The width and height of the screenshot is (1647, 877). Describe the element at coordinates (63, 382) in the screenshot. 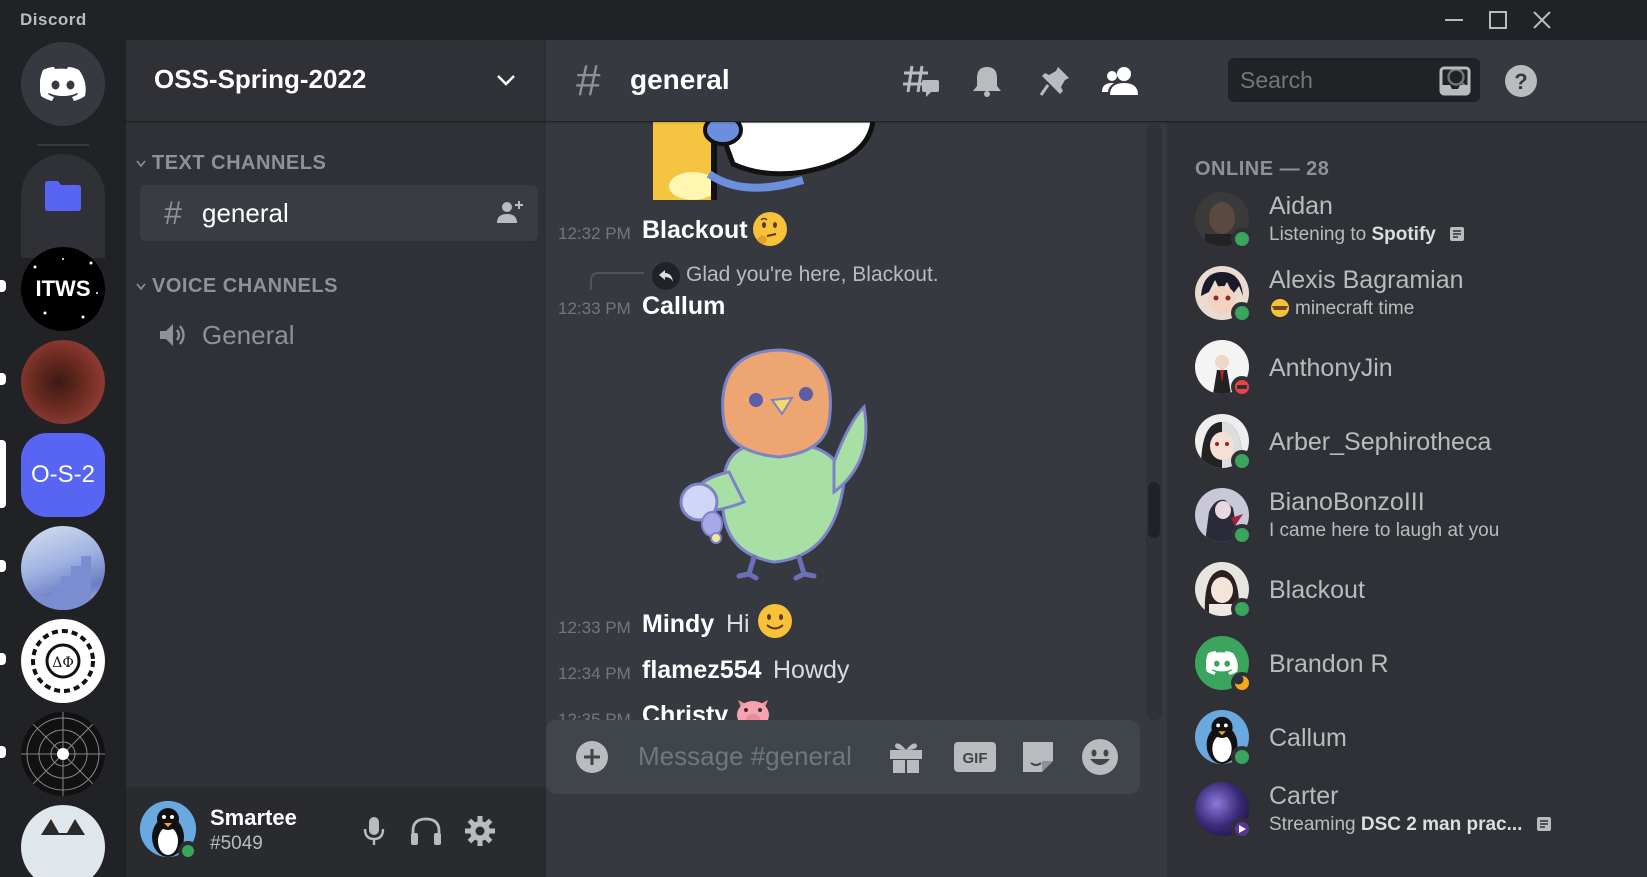

I see `server-cat-avatar` at that location.